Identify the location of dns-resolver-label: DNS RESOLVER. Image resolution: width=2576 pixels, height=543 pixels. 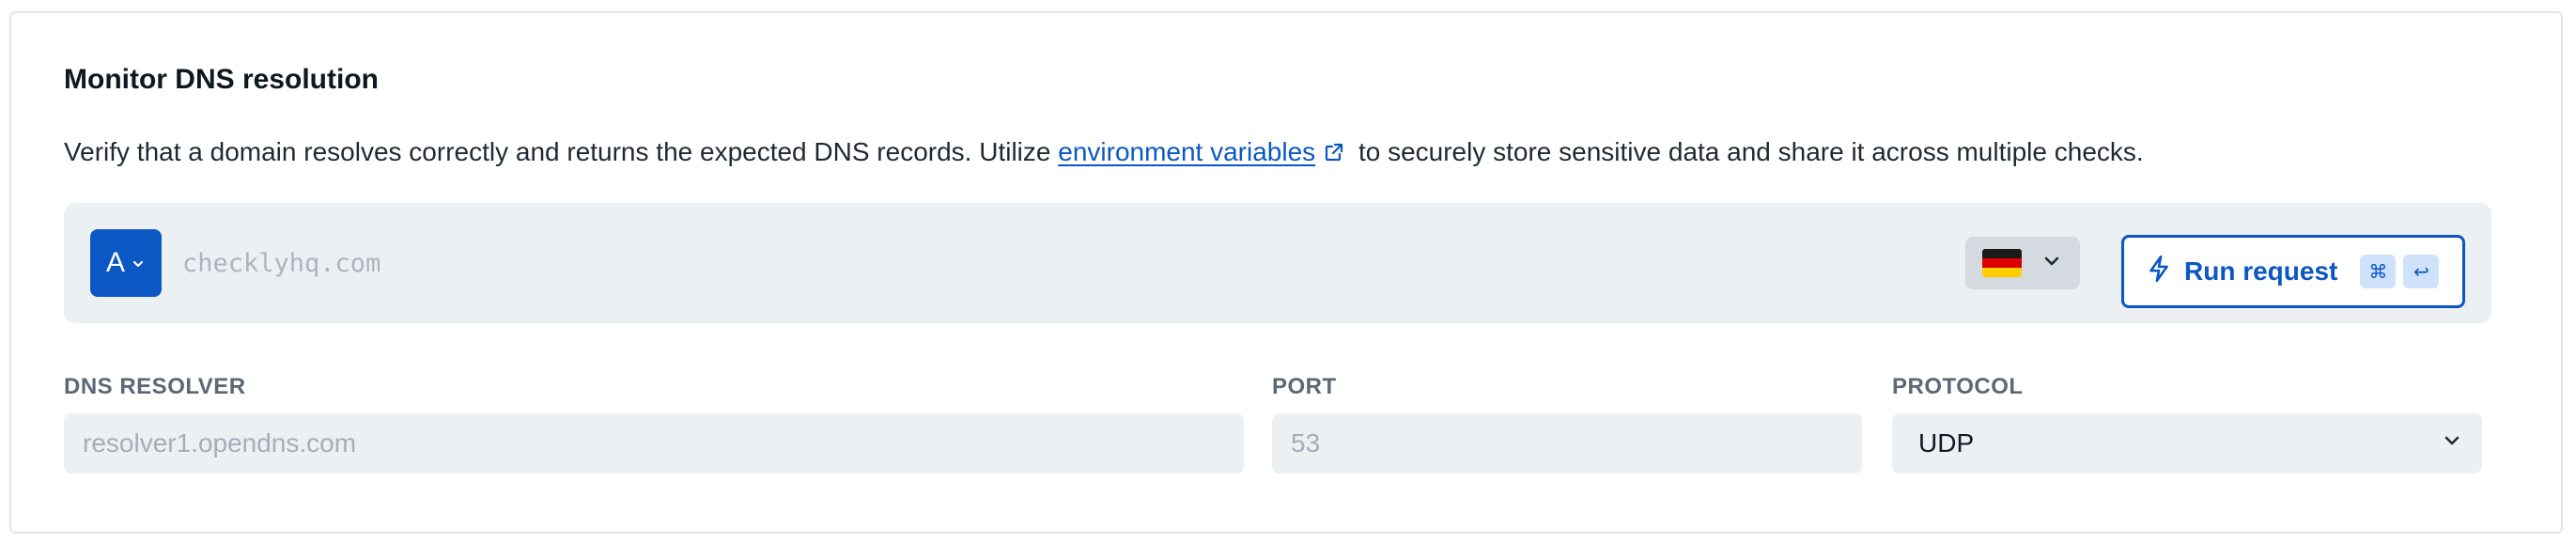
(155, 386).